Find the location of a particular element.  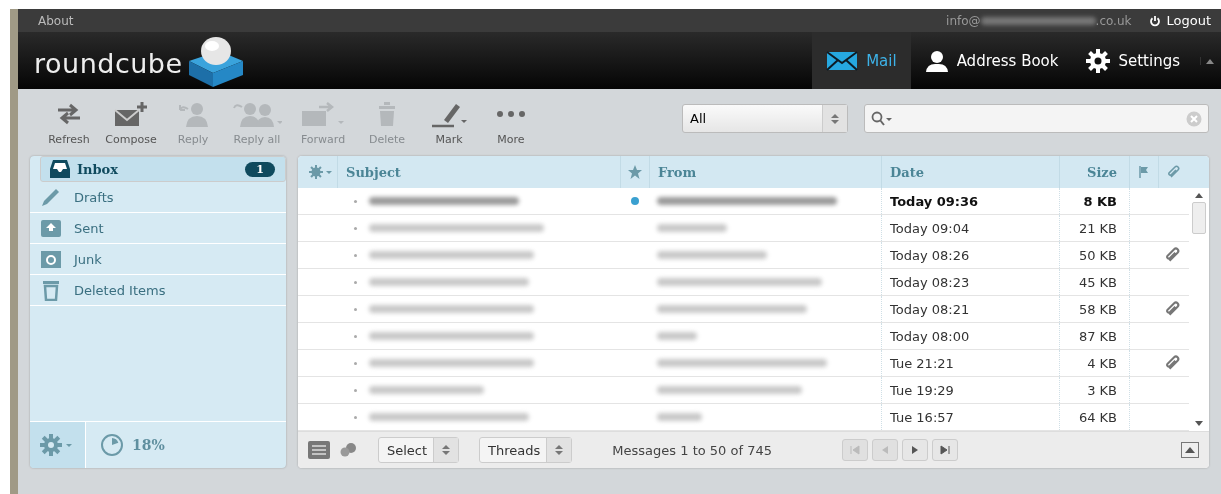

next-page-button is located at coordinates (914, 450).